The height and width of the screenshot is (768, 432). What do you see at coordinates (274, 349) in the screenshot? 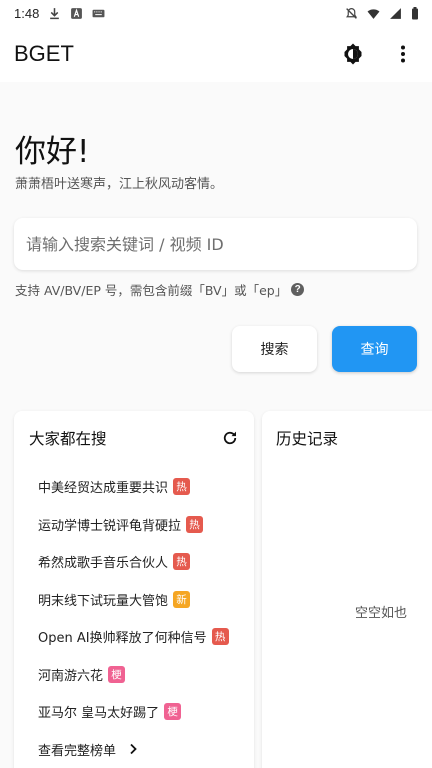
I see `search-button: 搜索` at bounding box center [274, 349].